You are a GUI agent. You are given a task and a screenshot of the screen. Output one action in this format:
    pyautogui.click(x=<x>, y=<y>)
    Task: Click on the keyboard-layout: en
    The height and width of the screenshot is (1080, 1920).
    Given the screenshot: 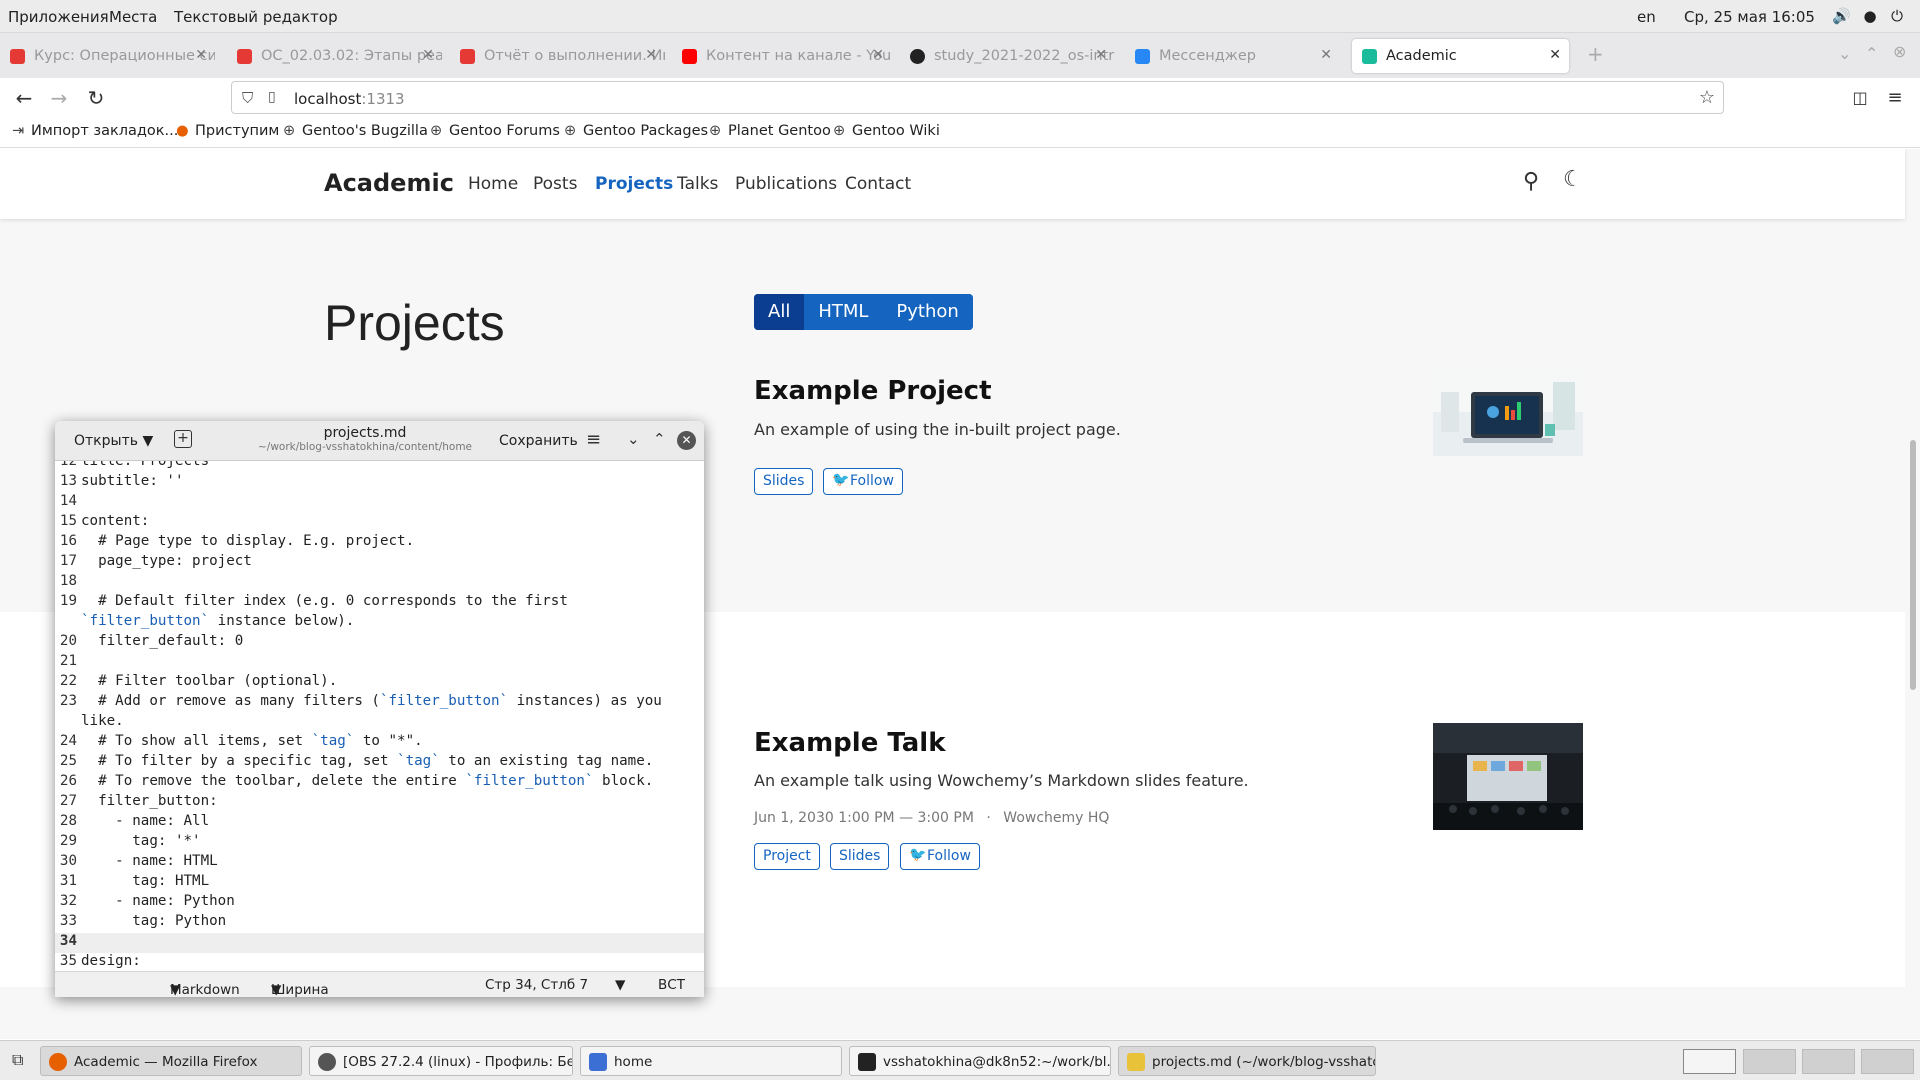 What is the action you would take?
    pyautogui.click(x=1646, y=17)
    